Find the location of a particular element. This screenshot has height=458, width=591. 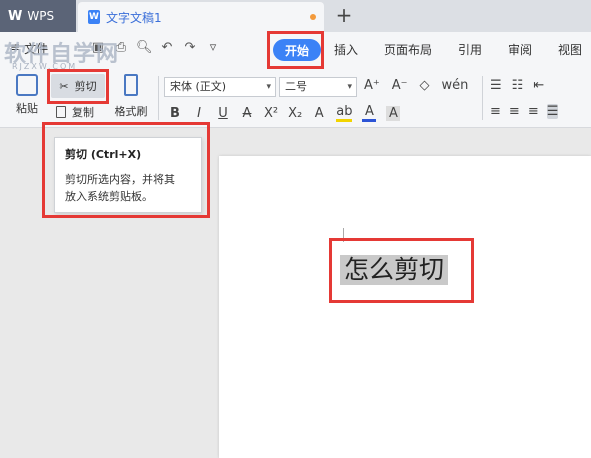

font-size-select: 二号 ▾ is located at coordinates (318, 87).